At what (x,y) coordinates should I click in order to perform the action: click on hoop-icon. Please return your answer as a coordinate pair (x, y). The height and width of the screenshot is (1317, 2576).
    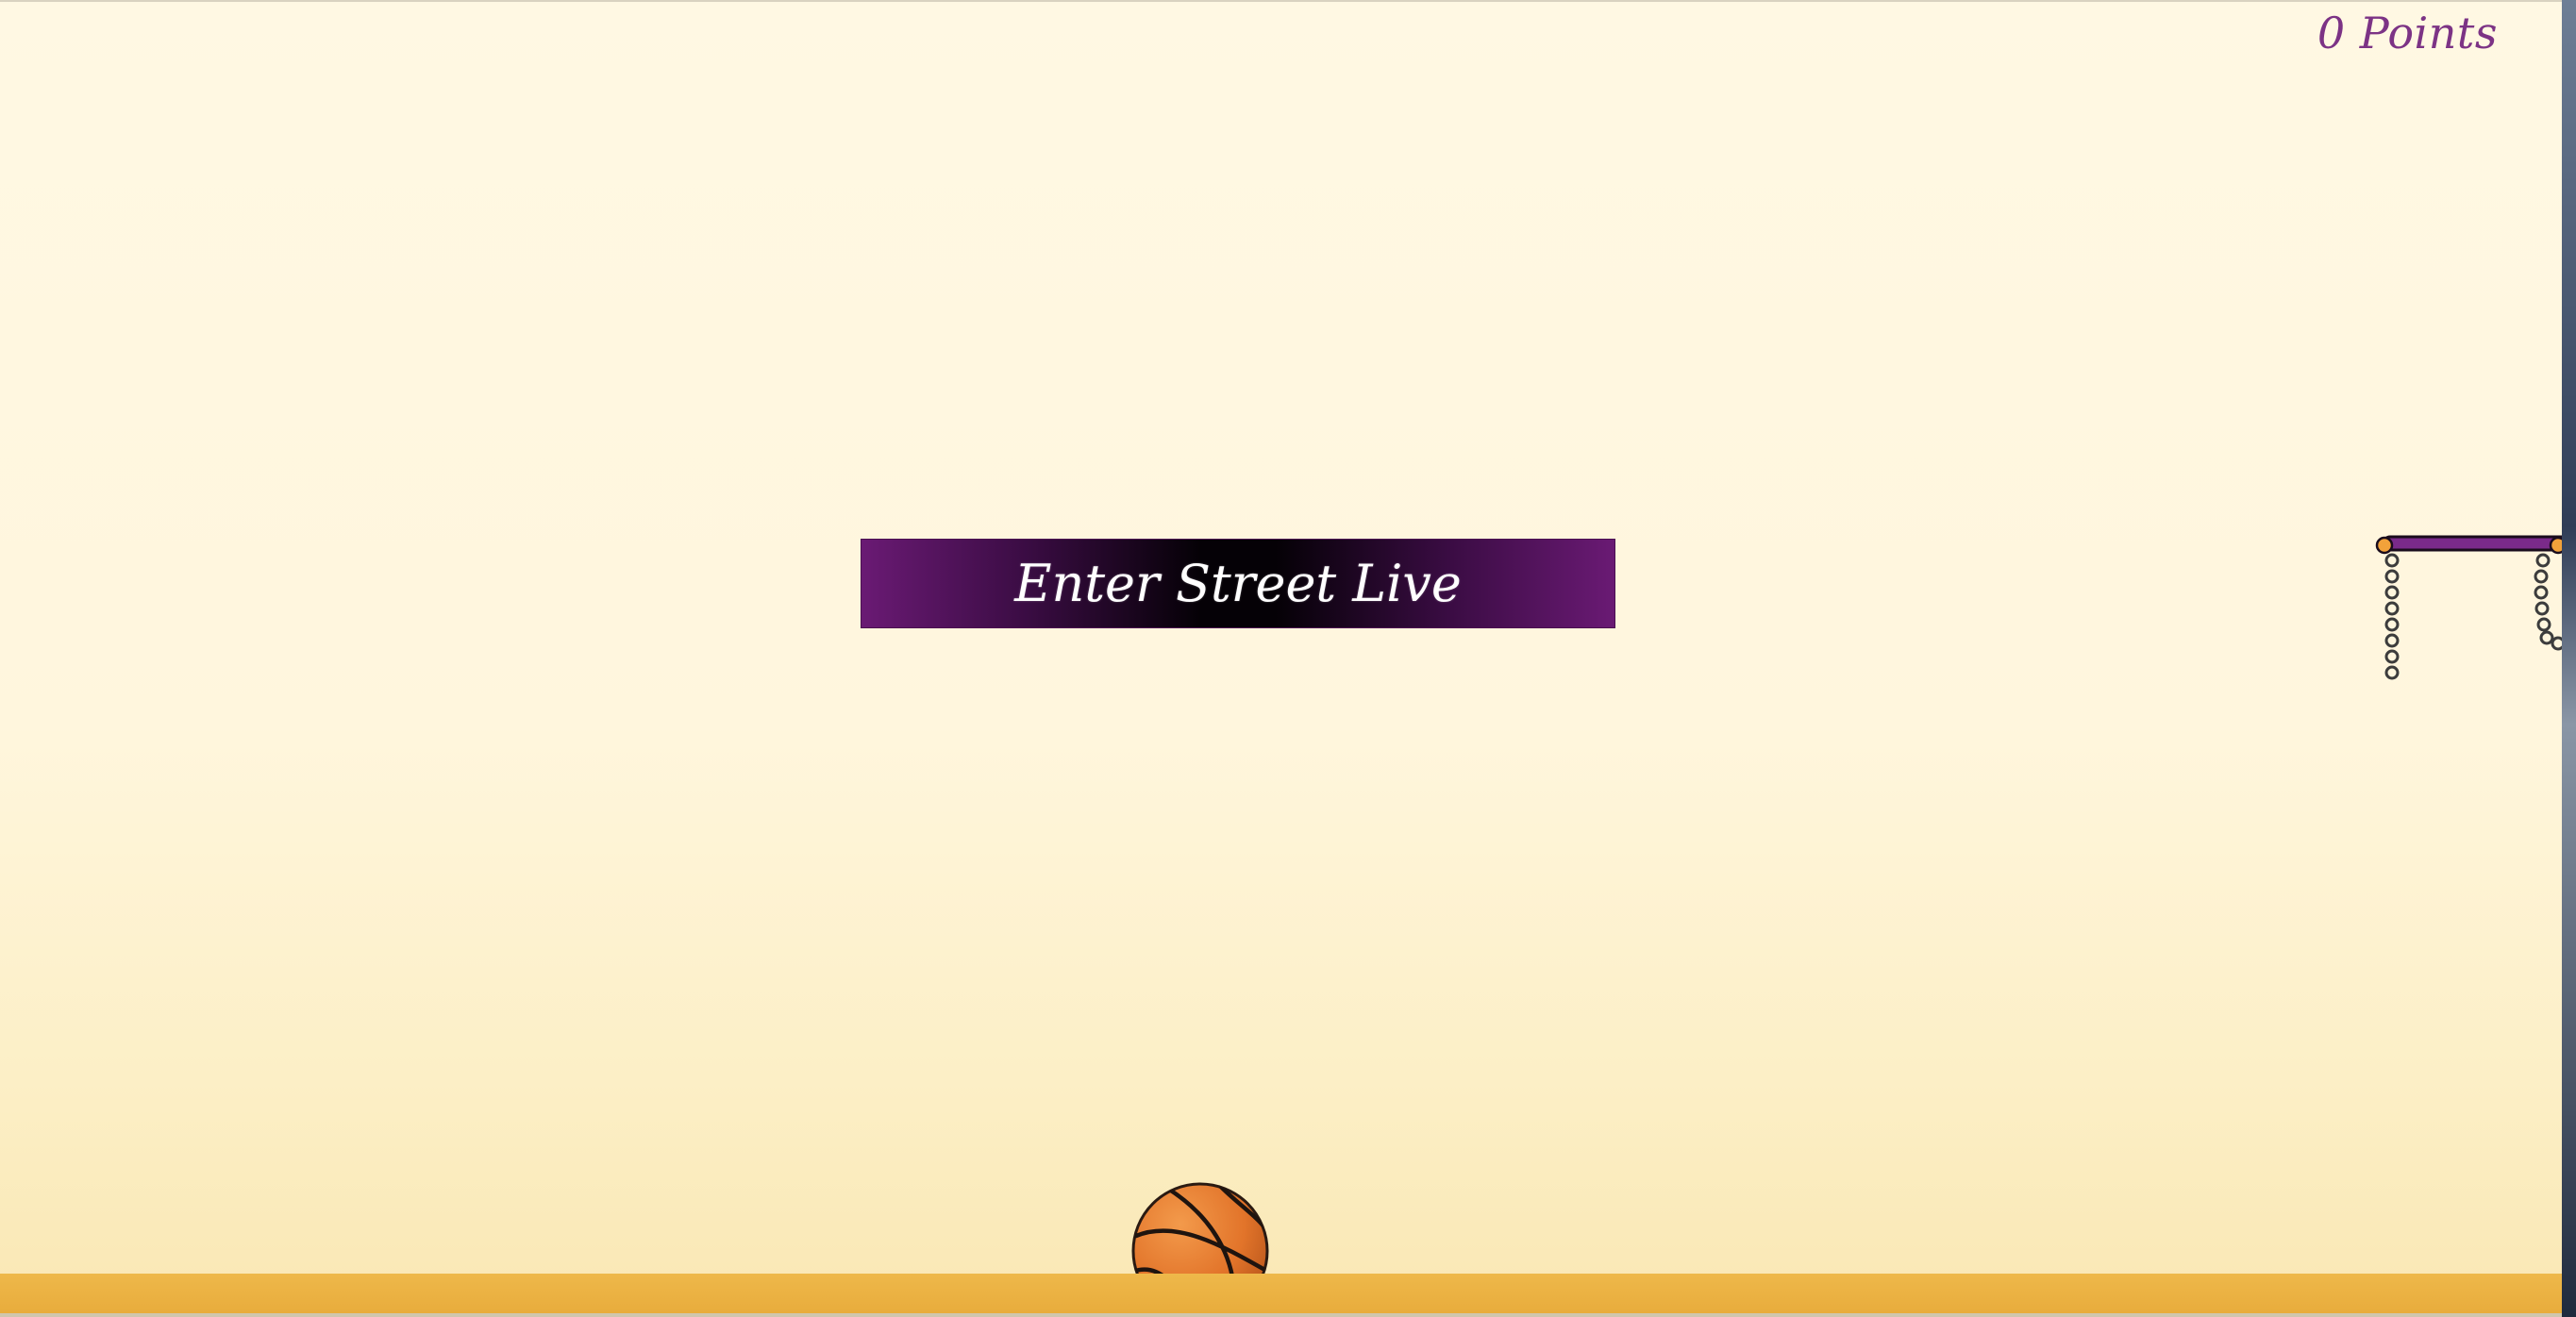
    Looking at the image, I should click on (2468, 607).